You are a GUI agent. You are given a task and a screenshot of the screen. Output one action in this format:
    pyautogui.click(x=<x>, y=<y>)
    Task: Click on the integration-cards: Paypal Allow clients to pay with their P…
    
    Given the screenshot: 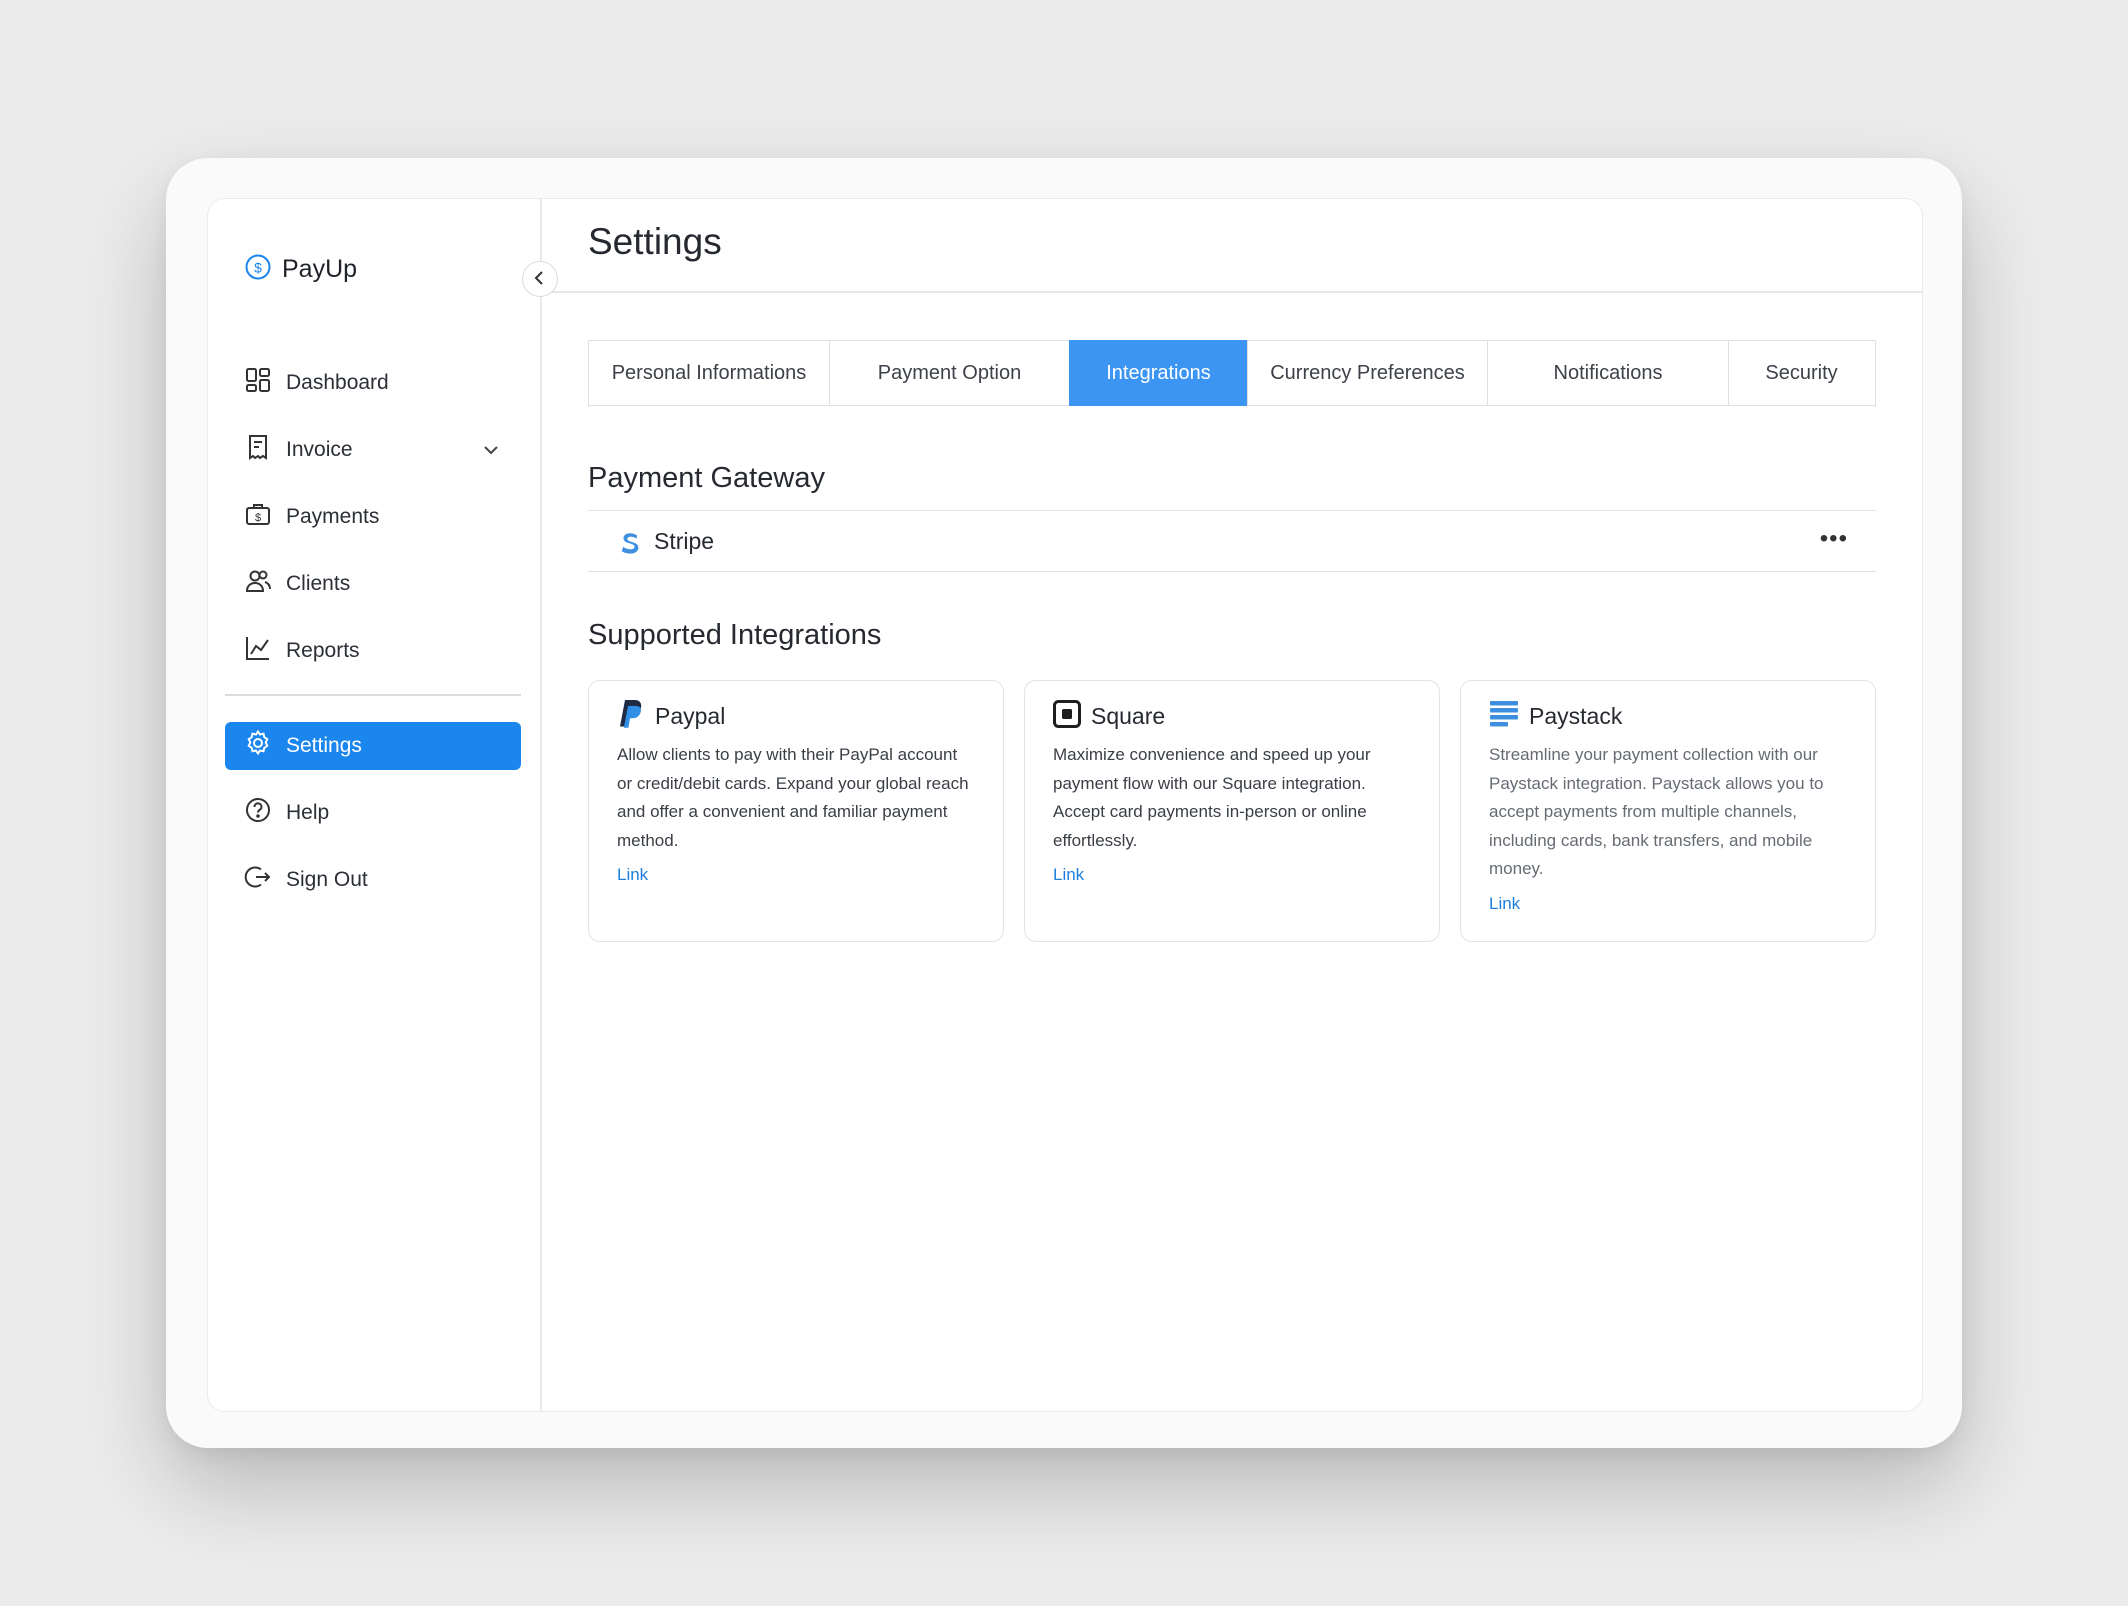 What is the action you would take?
    pyautogui.click(x=1232, y=811)
    